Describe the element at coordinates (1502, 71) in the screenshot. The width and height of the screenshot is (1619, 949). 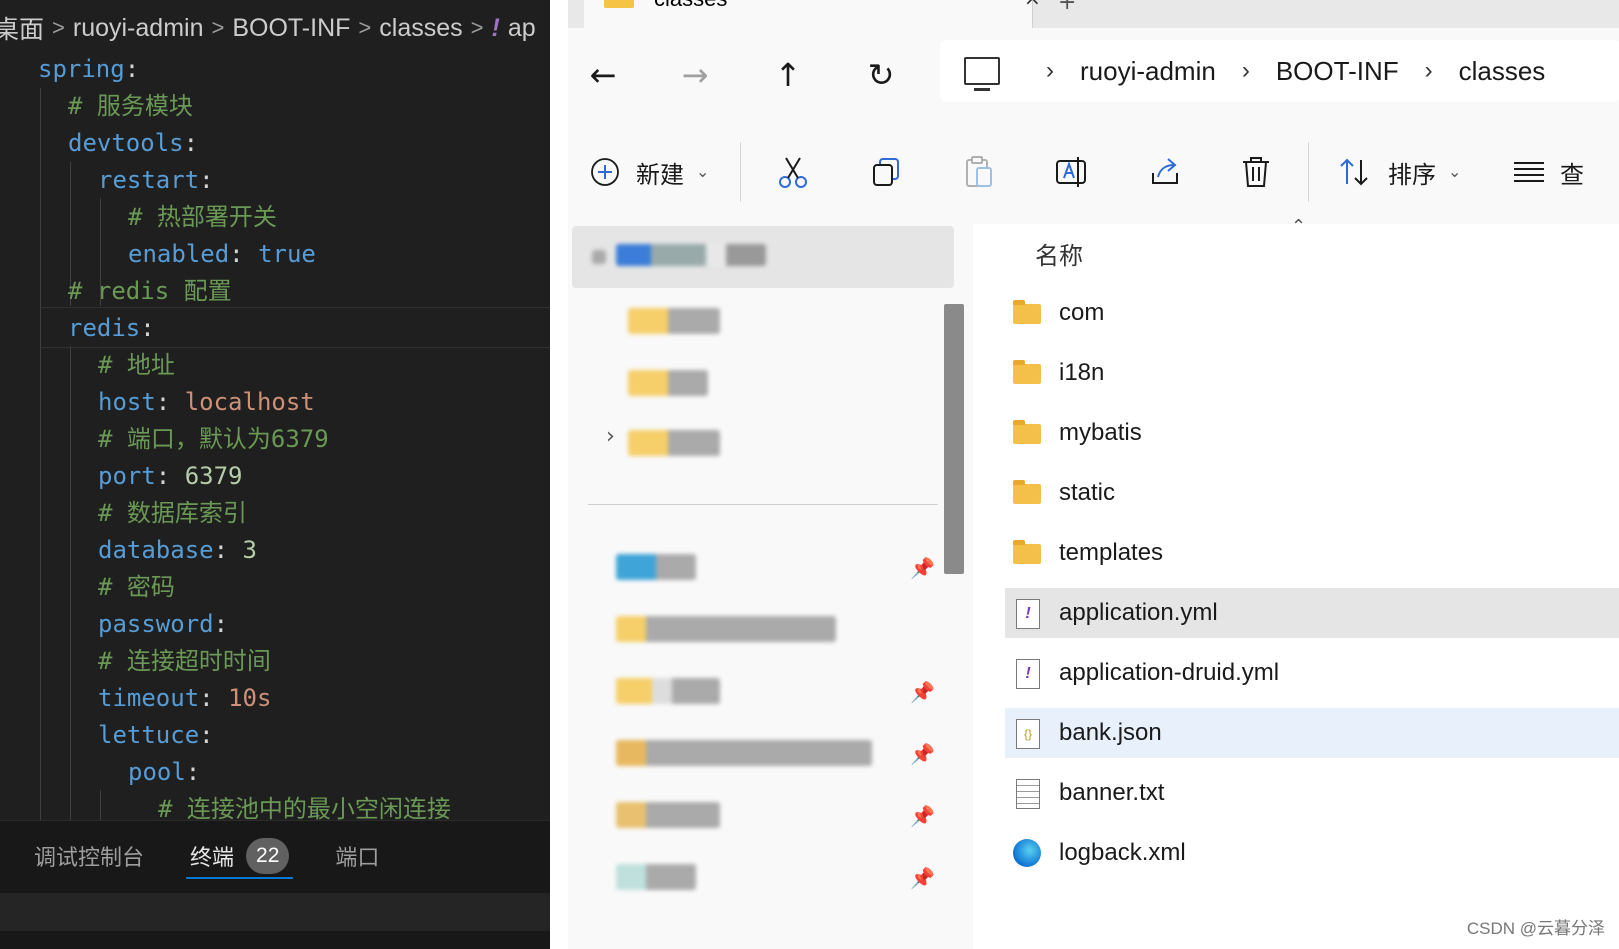
I see `address-segment-classes: classes` at that location.